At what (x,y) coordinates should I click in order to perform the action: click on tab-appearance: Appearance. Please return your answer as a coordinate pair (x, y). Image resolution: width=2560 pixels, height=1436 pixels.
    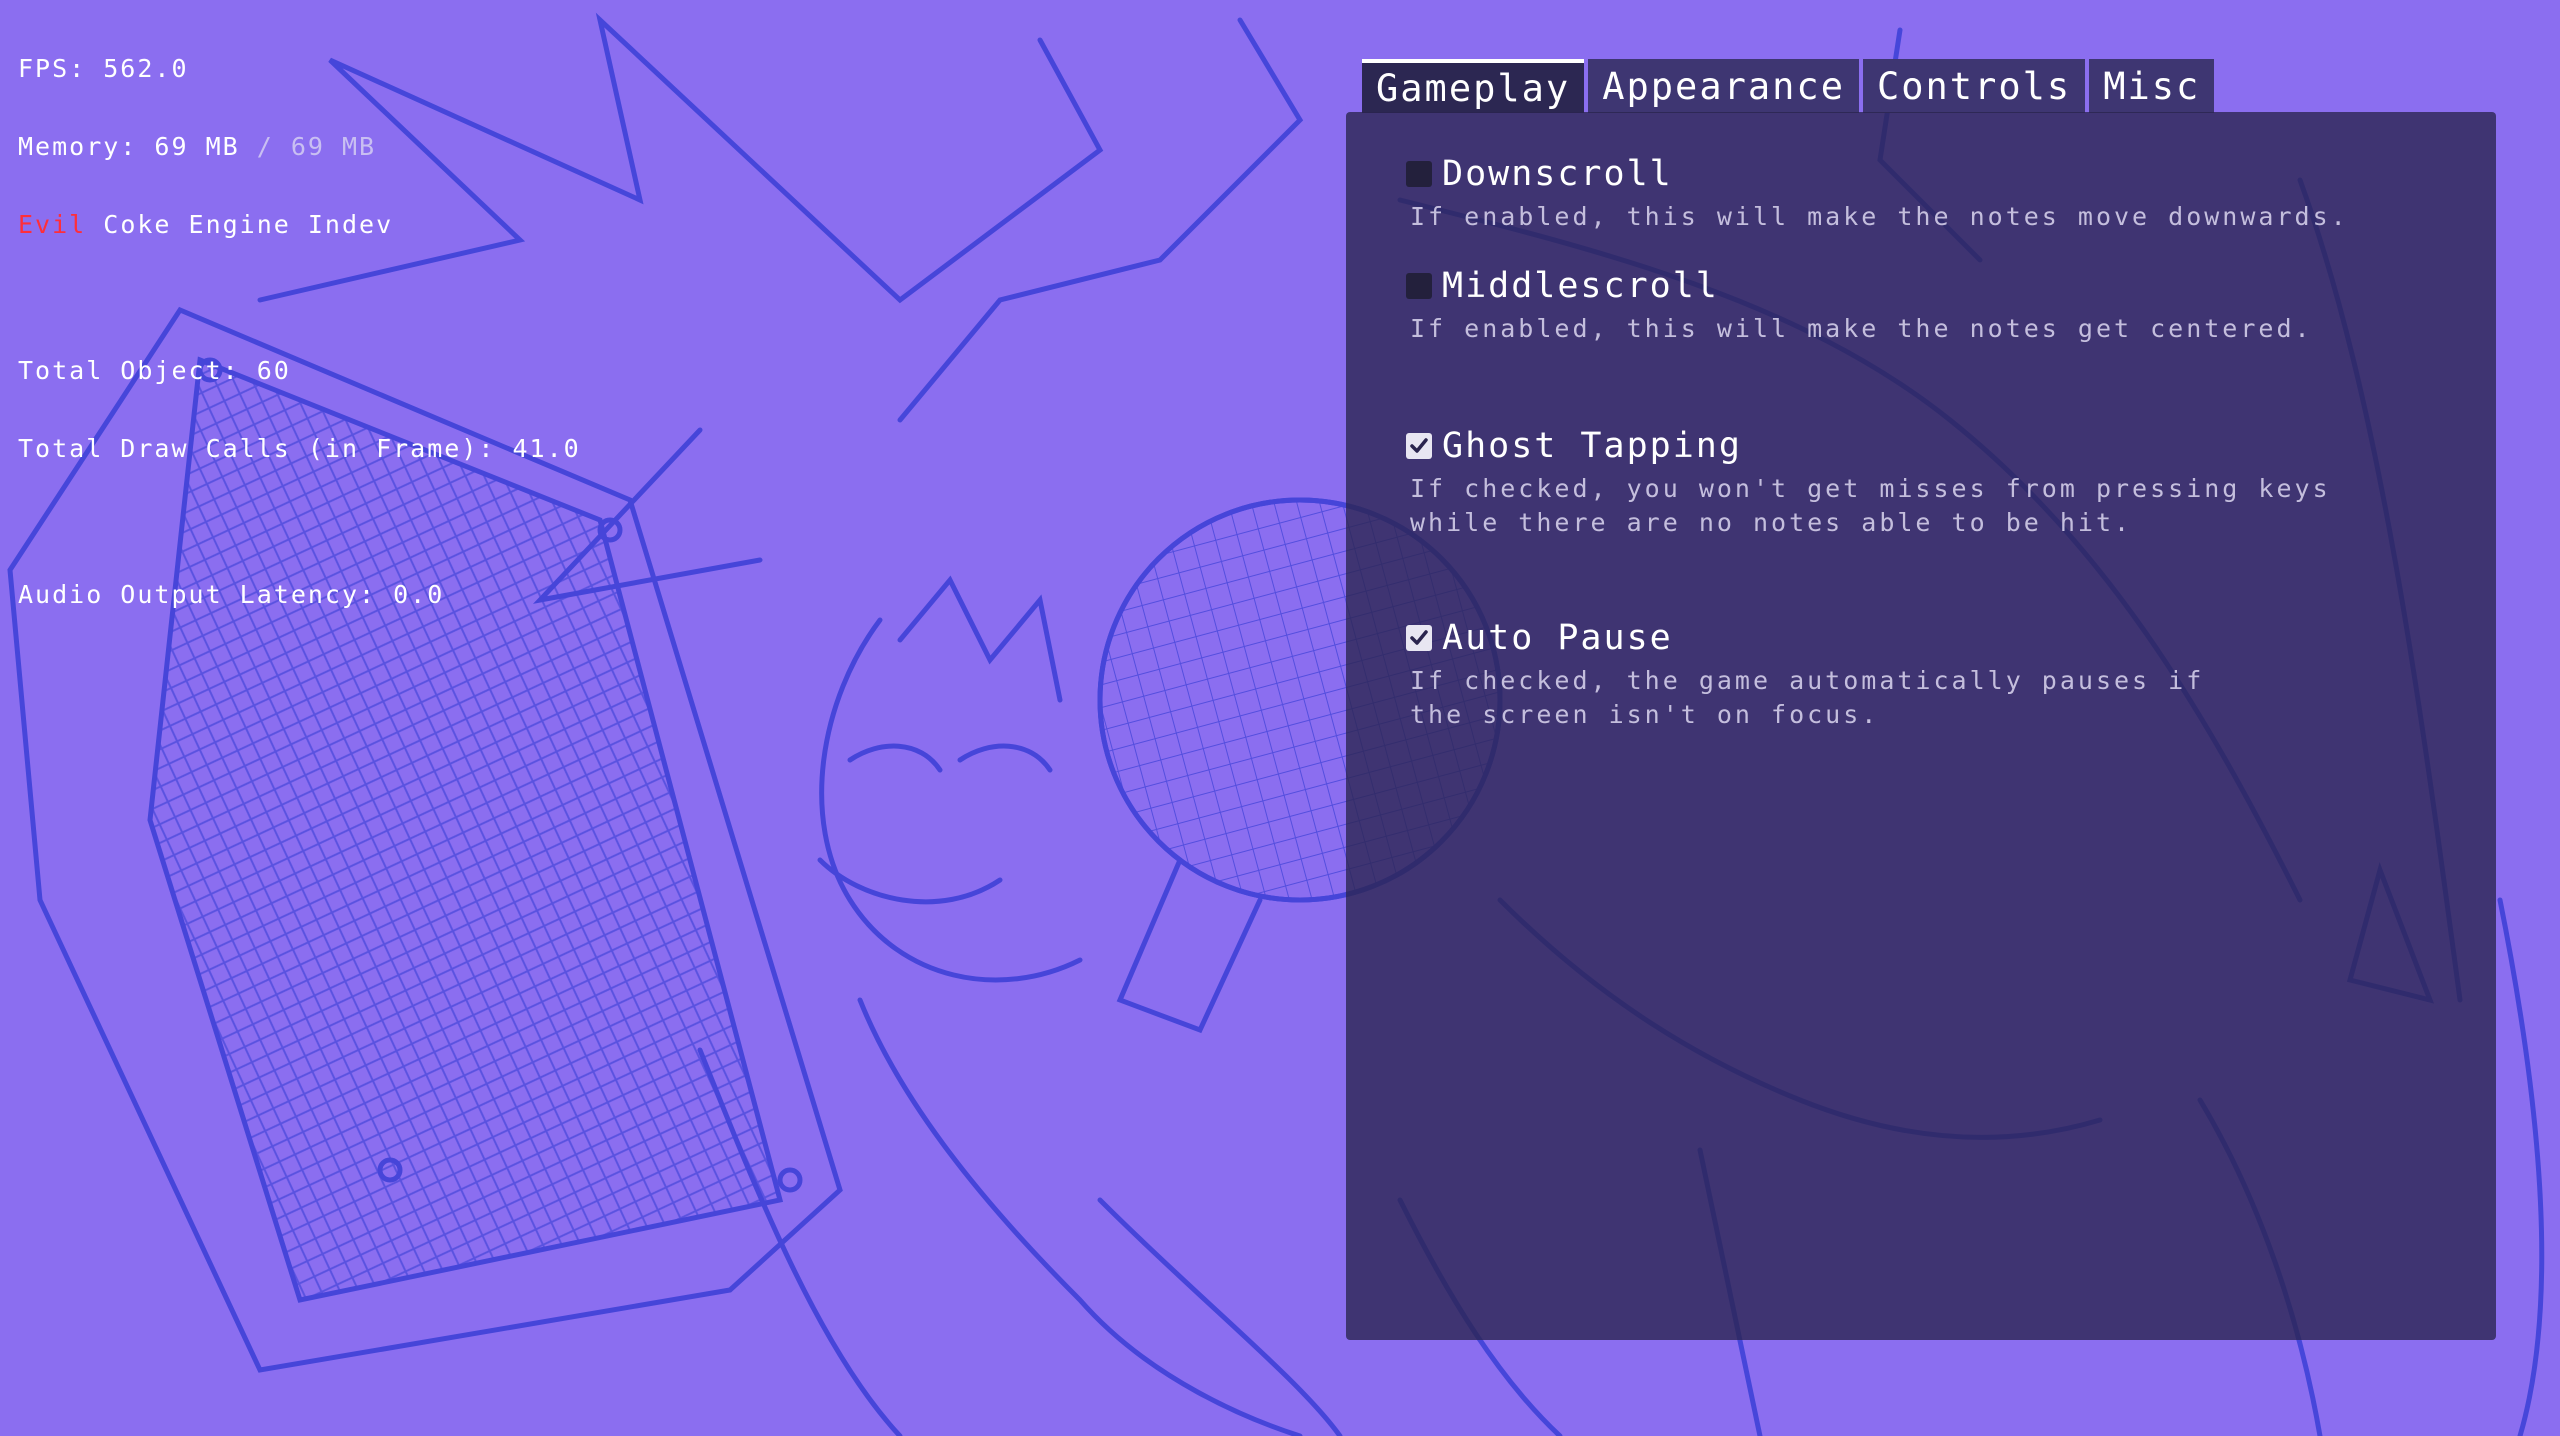
    Looking at the image, I should click on (1723, 86).